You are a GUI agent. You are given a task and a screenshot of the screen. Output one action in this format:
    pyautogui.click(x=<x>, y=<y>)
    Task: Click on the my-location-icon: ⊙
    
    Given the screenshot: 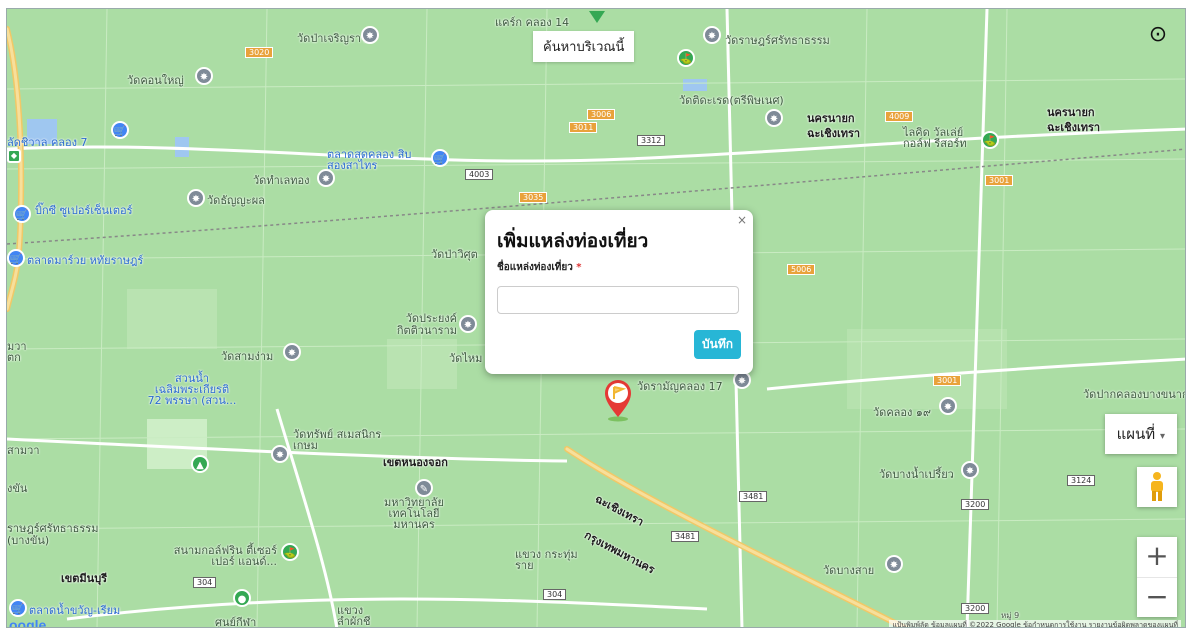 What is the action you would take?
    pyautogui.click(x=1158, y=36)
    